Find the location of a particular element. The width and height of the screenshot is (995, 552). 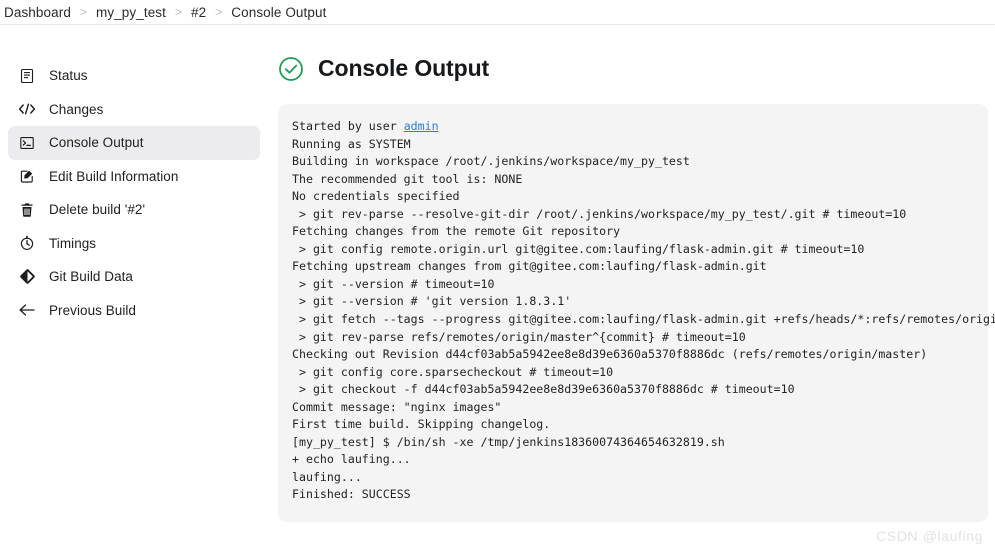

page-title: Console Output is located at coordinates (404, 68).